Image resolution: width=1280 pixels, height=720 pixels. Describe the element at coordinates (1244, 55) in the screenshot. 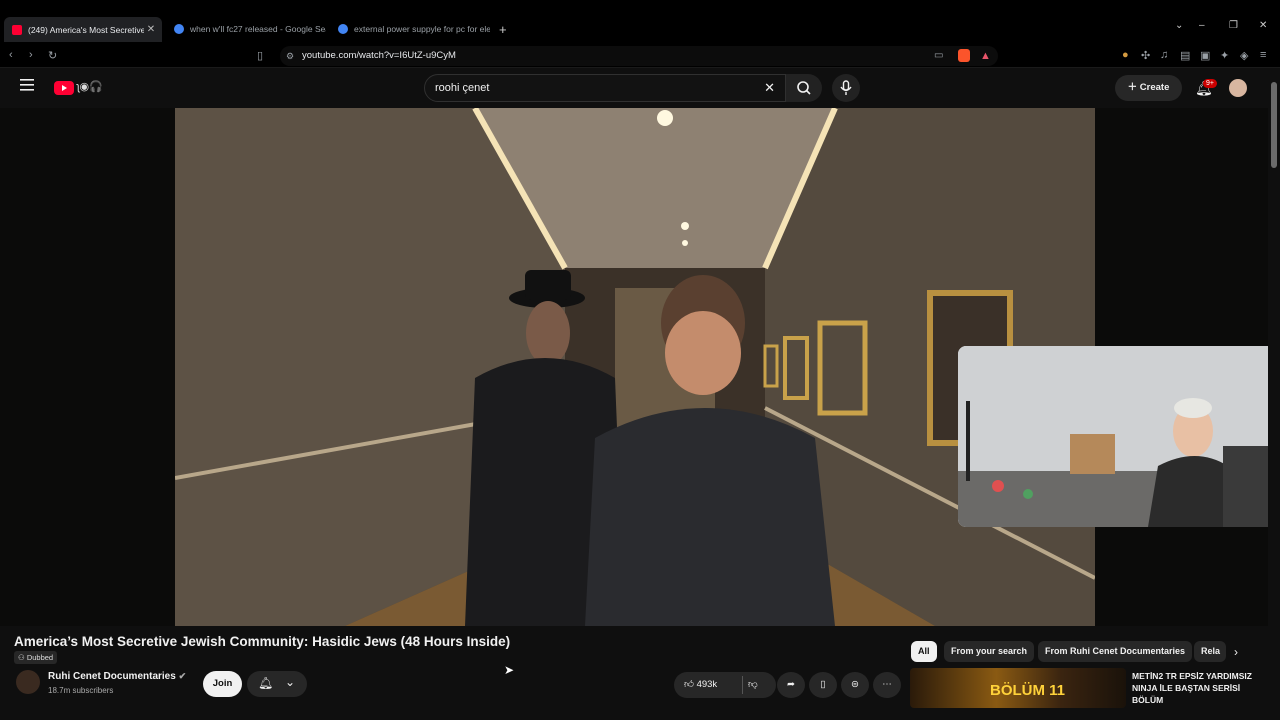

I see `vpn-icon: ◈` at that location.